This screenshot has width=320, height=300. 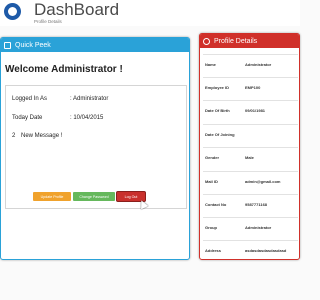 What do you see at coordinates (143, 204) in the screenshot?
I see `mouse-cursor-icon` at bounding box center [143, 204].